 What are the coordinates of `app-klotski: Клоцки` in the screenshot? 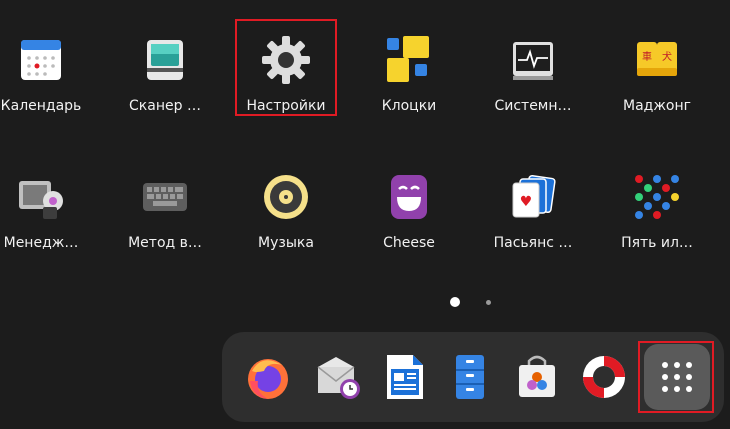 It's located at (409, 75).